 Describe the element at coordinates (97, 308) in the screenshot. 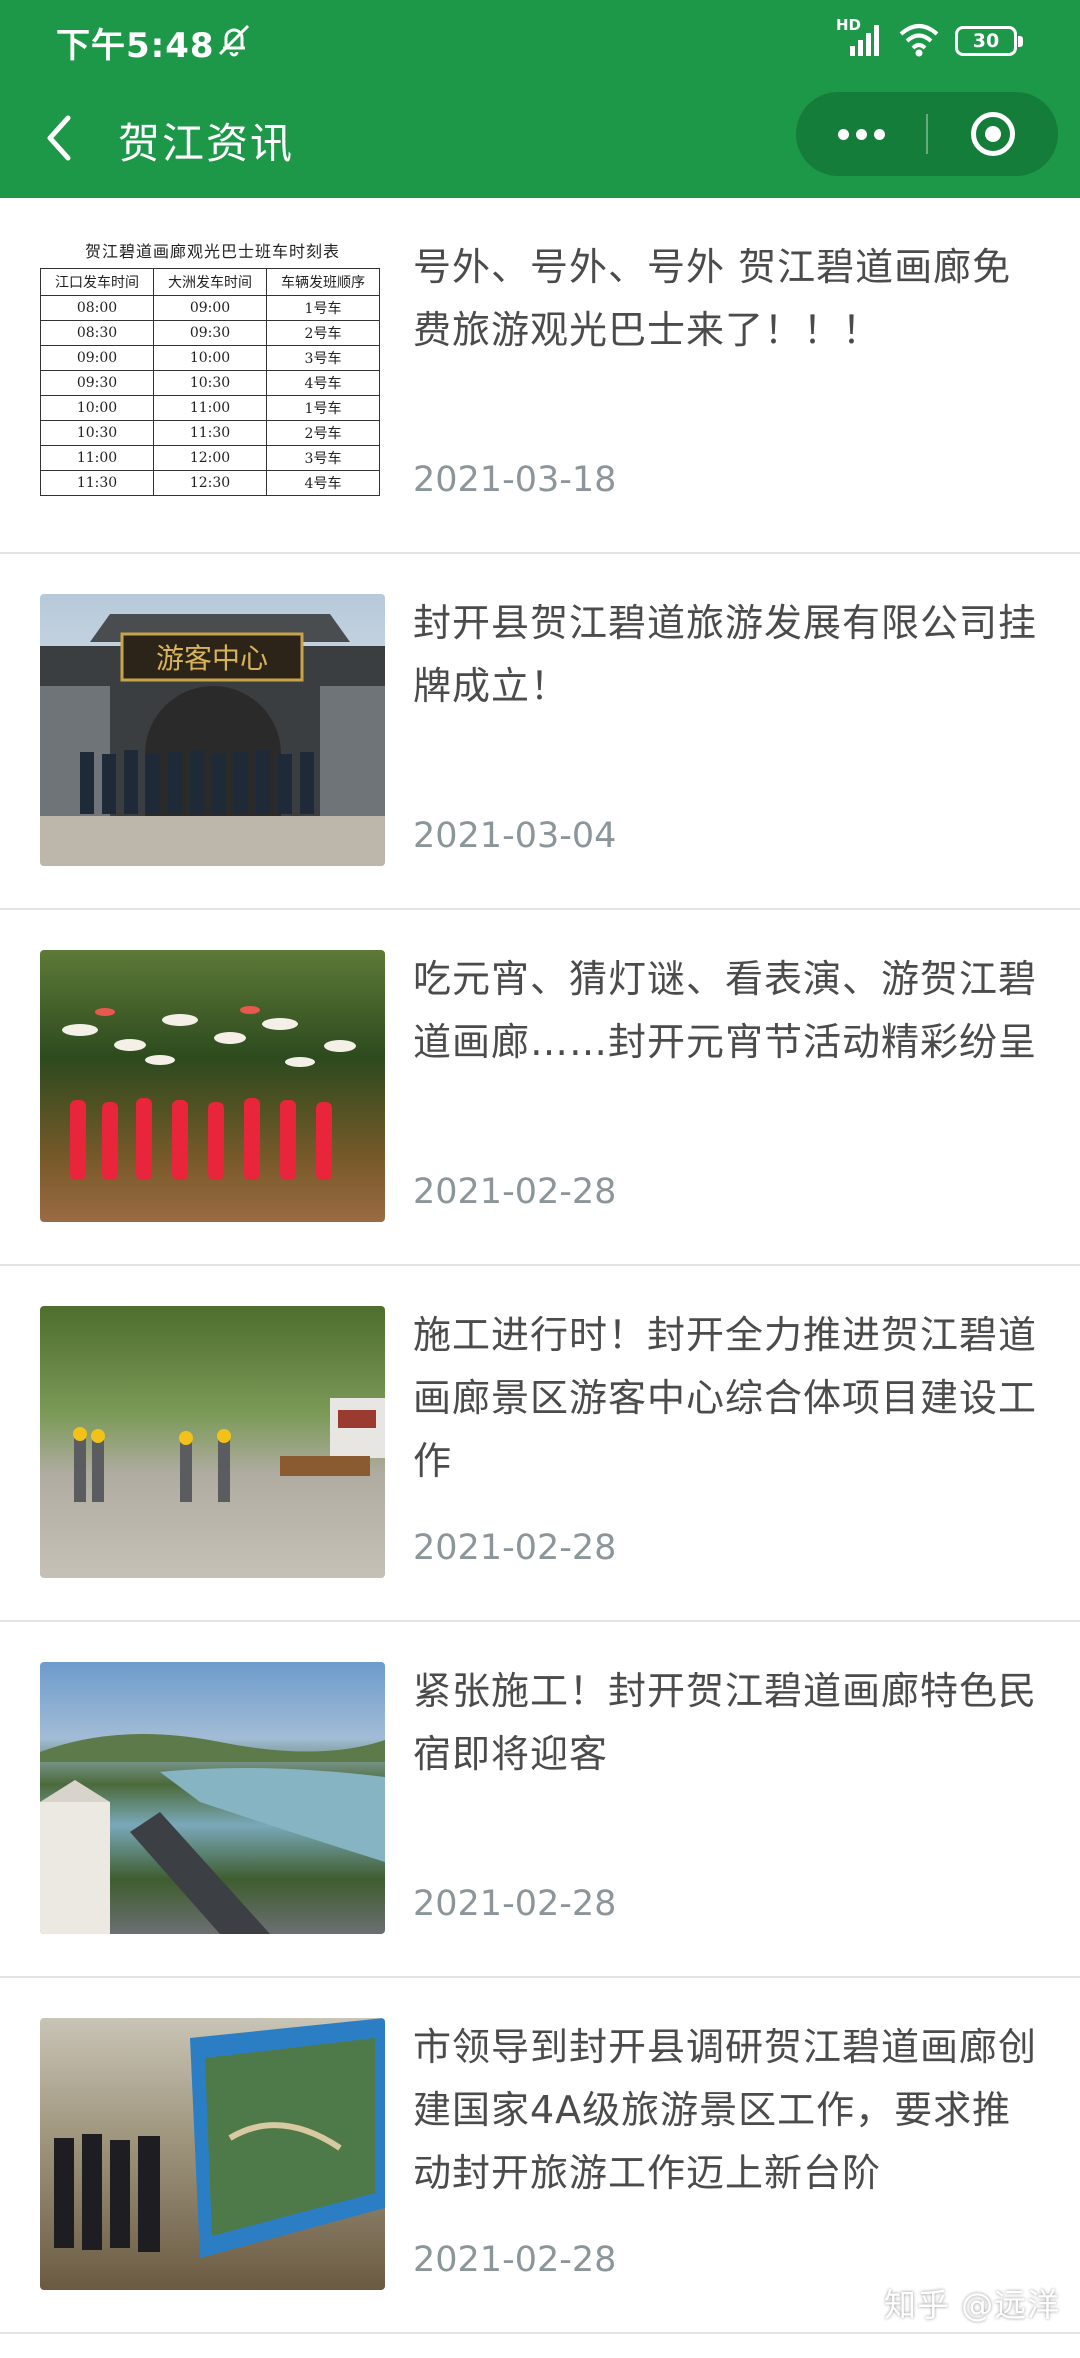

I see `timetable-cell: 08:00` at that location.